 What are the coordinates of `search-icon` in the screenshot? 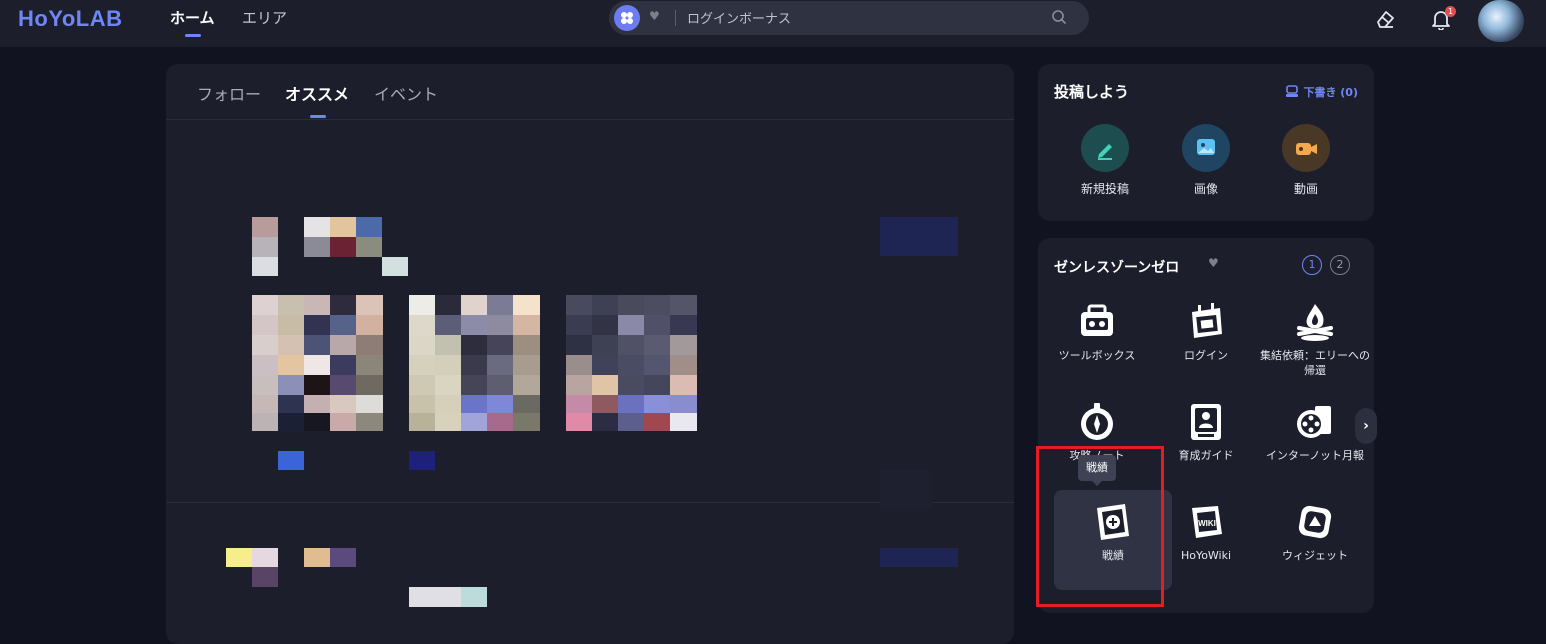 It's located at (1059, 17).